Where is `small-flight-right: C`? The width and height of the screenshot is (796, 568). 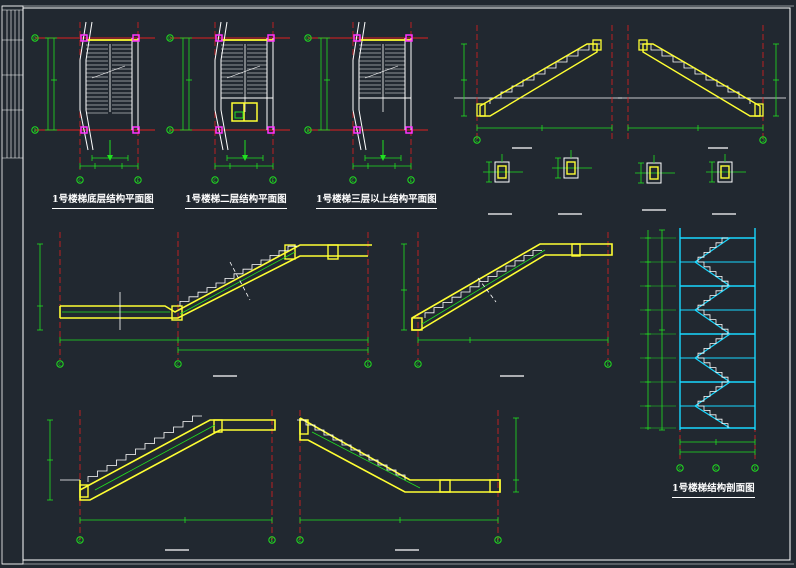
small-flight-right: C is located at coordinates (702, 87).